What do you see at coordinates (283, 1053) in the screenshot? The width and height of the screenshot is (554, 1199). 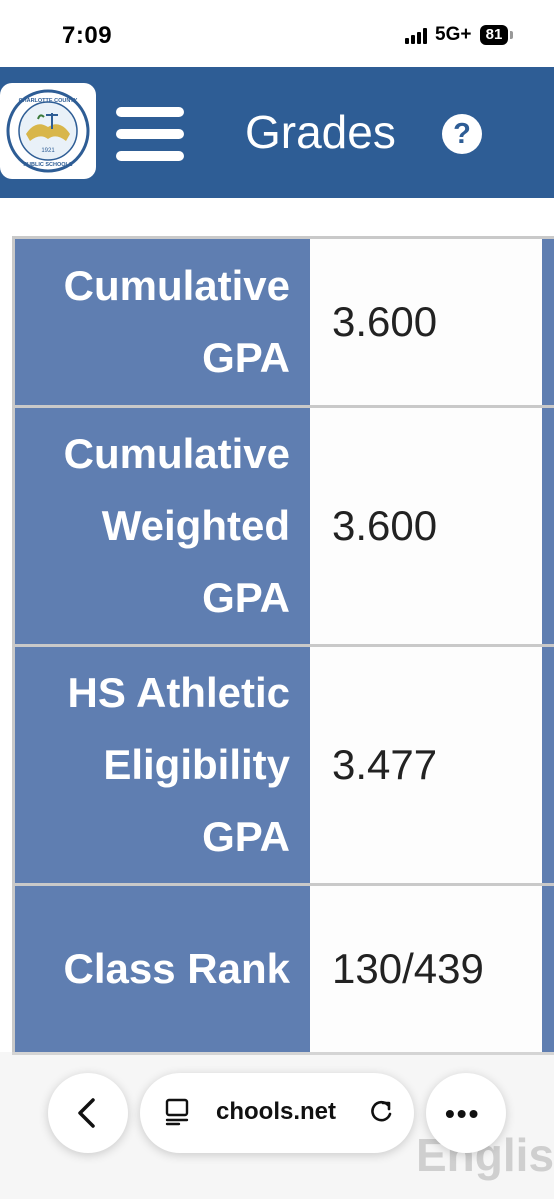 I see `table-border-bottom` at bounding box center [283, 1053].